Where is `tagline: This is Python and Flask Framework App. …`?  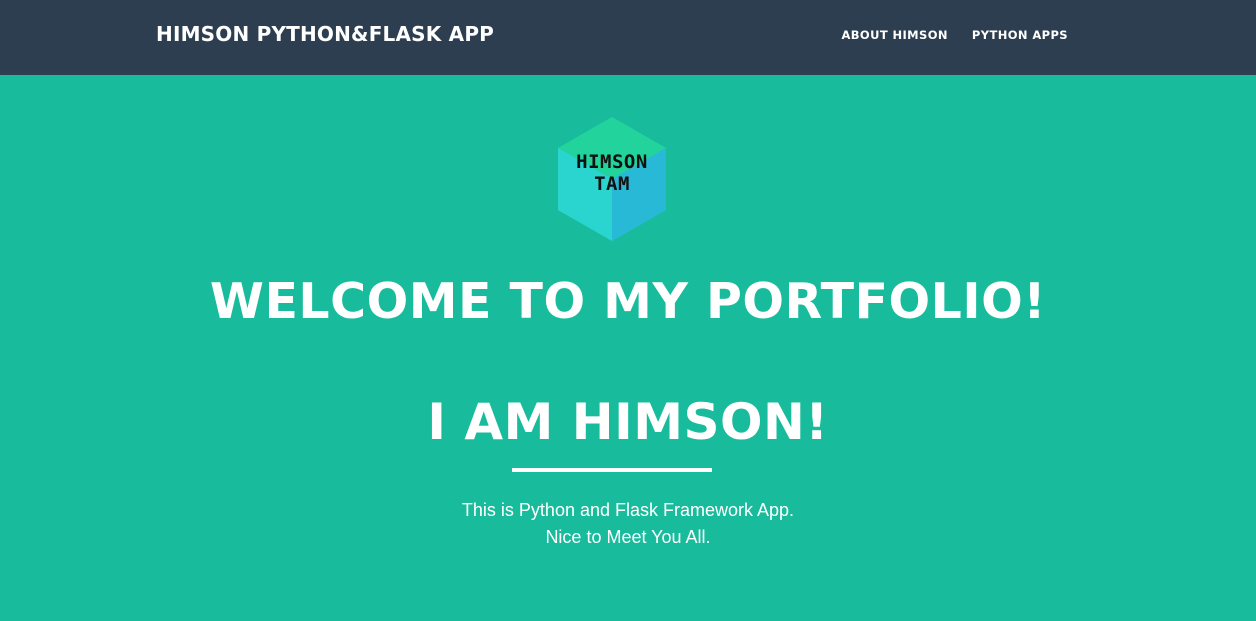
tagline: This is Python and Flask Framework App. … is located at coordinates (628, 524).